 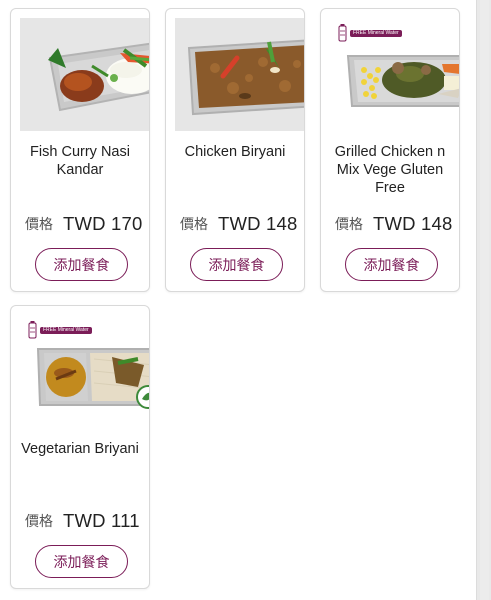 What do you see at coordinates (84, 371) in the screenshot?
I see `meal-photo-vegetarian-biryani: FREE Mineral Water` at bounding box center [84, 371].